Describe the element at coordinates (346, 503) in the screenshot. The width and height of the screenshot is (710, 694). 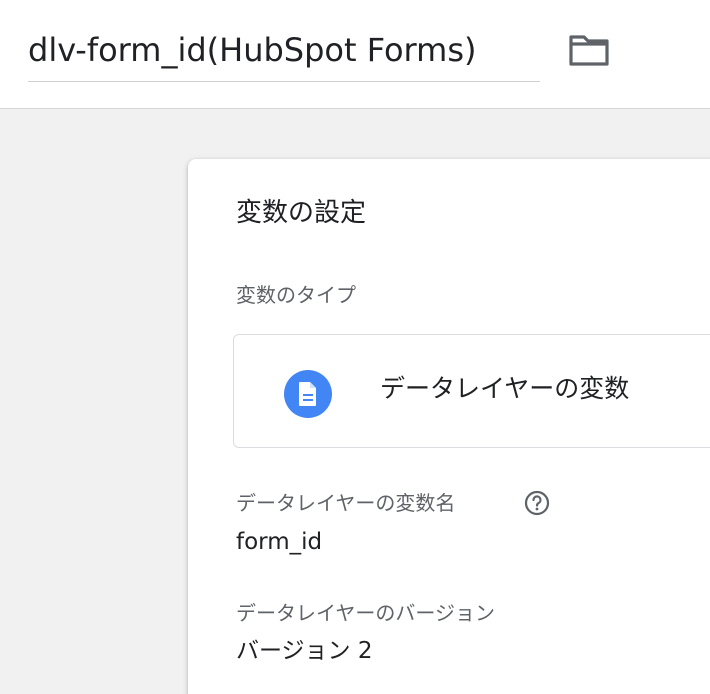
I see `var-name-label: データレイヤーの変数名` at that location.